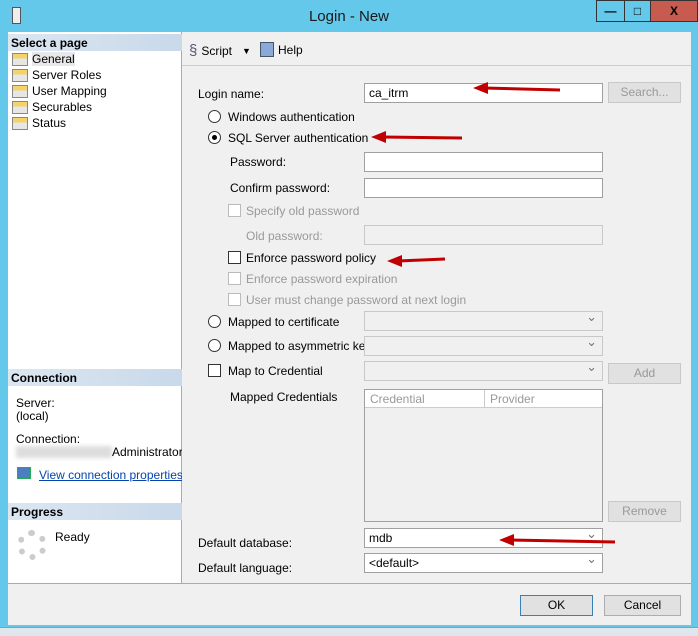  Describe the element at coordinates (349, 631) in the screenshot. I see `status-strip` at that location.